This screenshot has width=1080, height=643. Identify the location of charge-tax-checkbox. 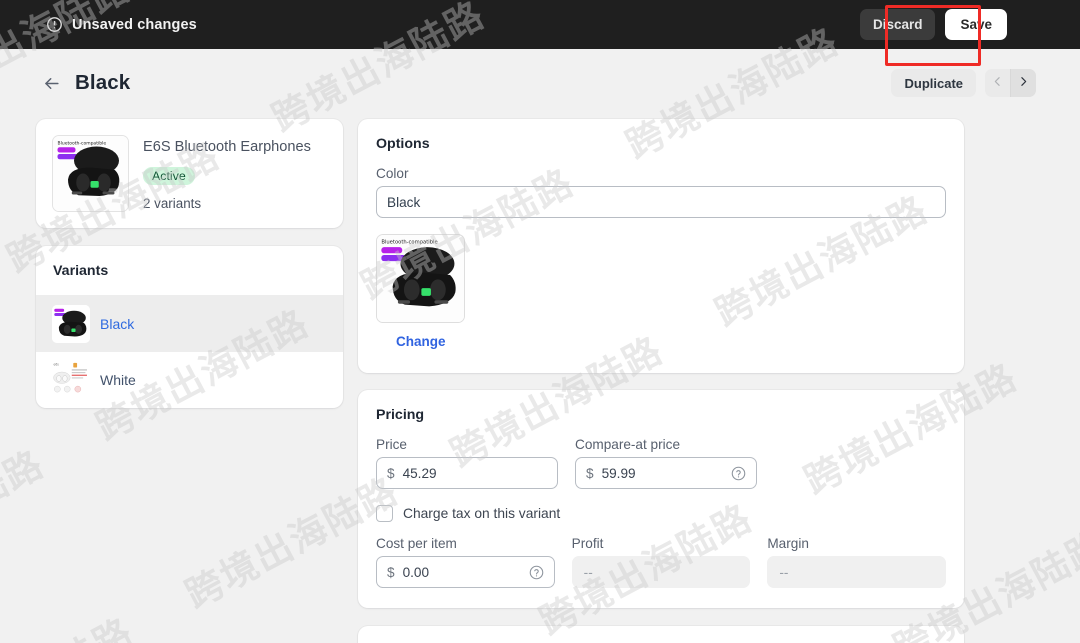
(384, 513).